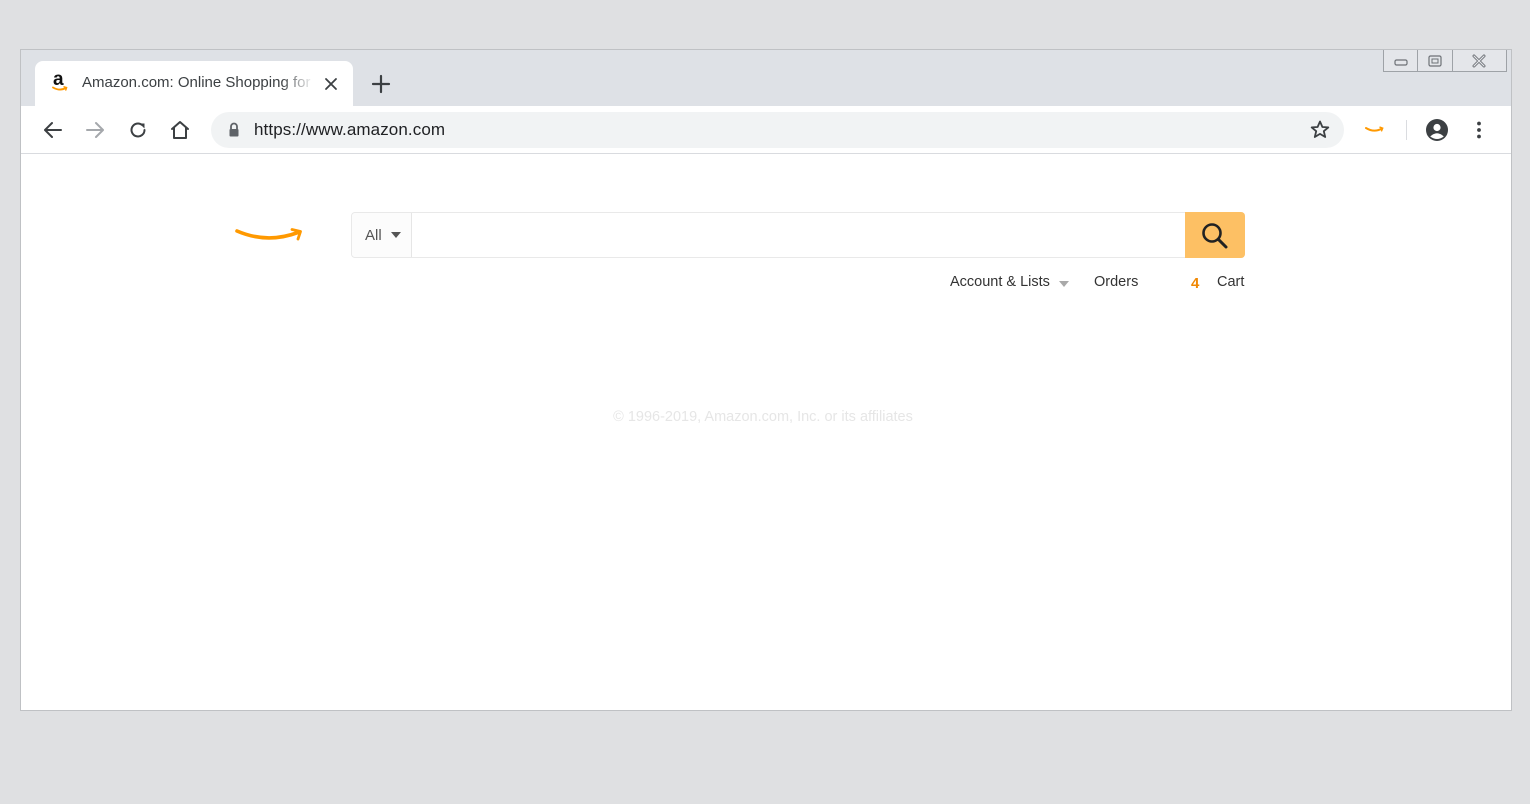 This screenshot has height=804, width=1530. What do you see at coordinates (95, 130) in the screenshot?
I see `forward-arrow-icon` at bounding box center [95, 130].